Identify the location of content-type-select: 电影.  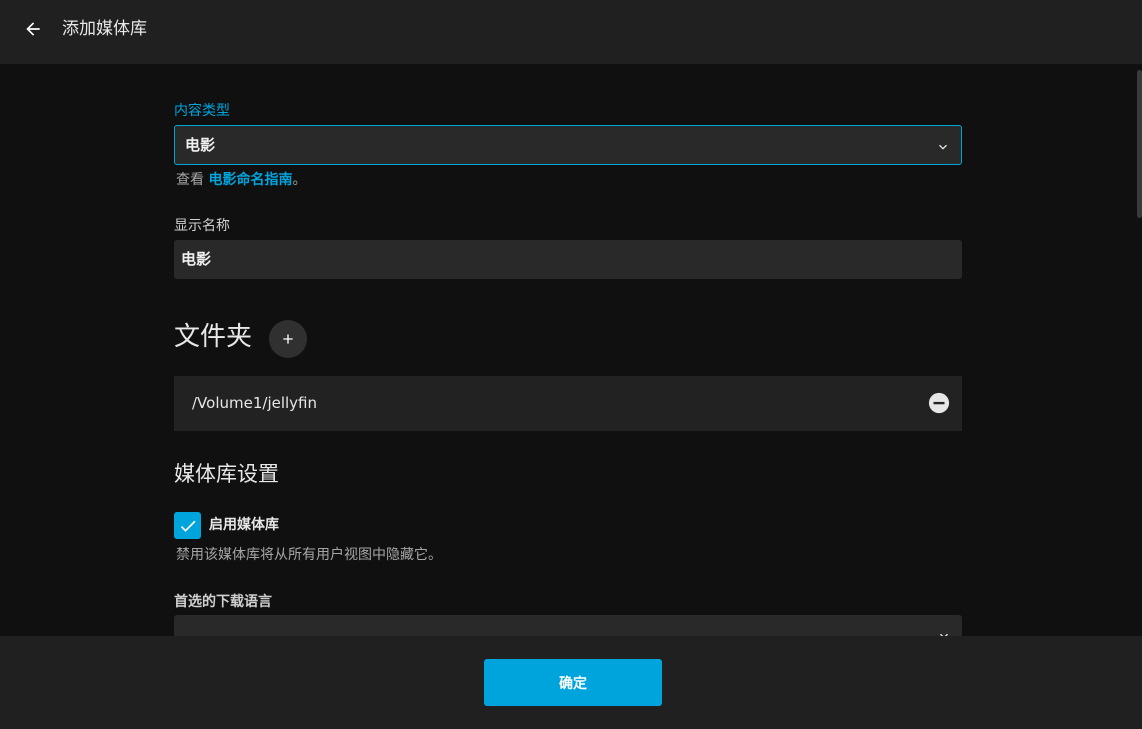
(568, 145).